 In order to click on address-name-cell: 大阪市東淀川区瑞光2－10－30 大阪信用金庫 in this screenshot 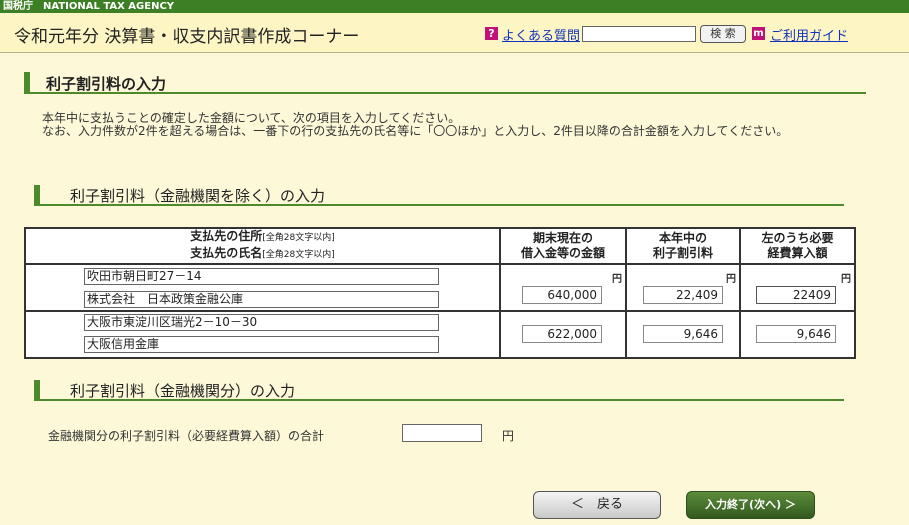, I will do `click(262, 334)`.